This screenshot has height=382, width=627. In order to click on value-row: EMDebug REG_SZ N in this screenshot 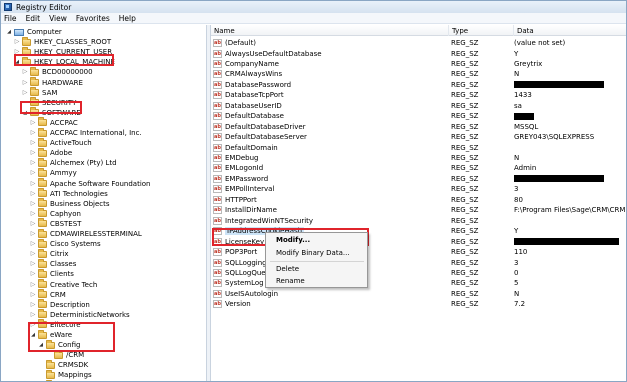, I will do `click(418, 158)`.